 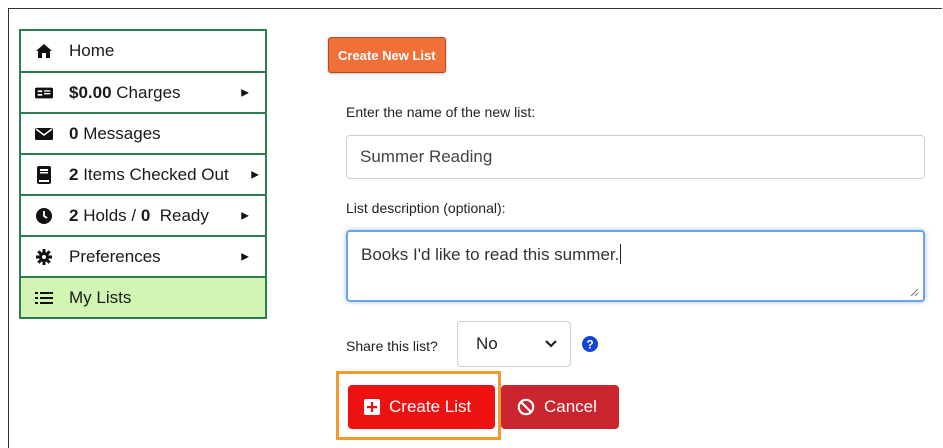 What do you see at coordinates (44, 134) in the screenshot?
I see `envelope-icon` at bounding box center [44, 134].